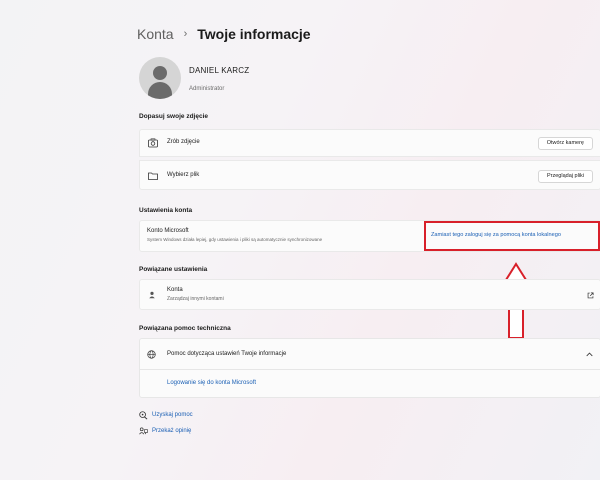 This screenshot has height=480, width=600. I want to click on breadcrumb: Konta › Twoje informacje, so click(224, 34).